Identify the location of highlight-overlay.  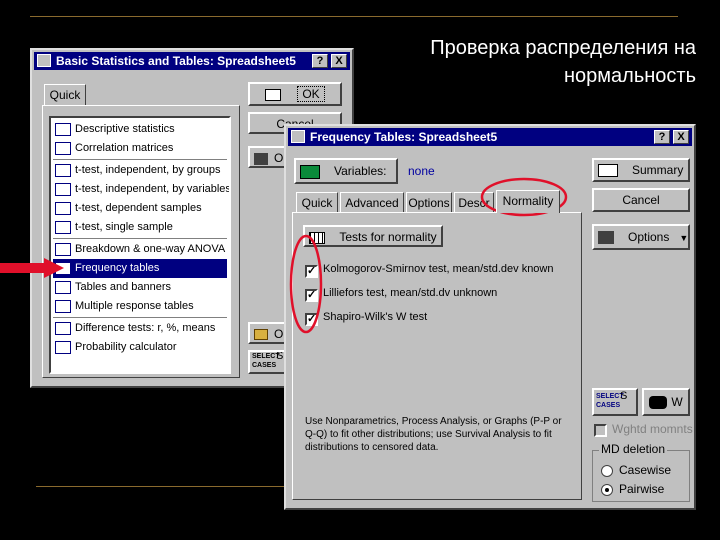
(428, 255).